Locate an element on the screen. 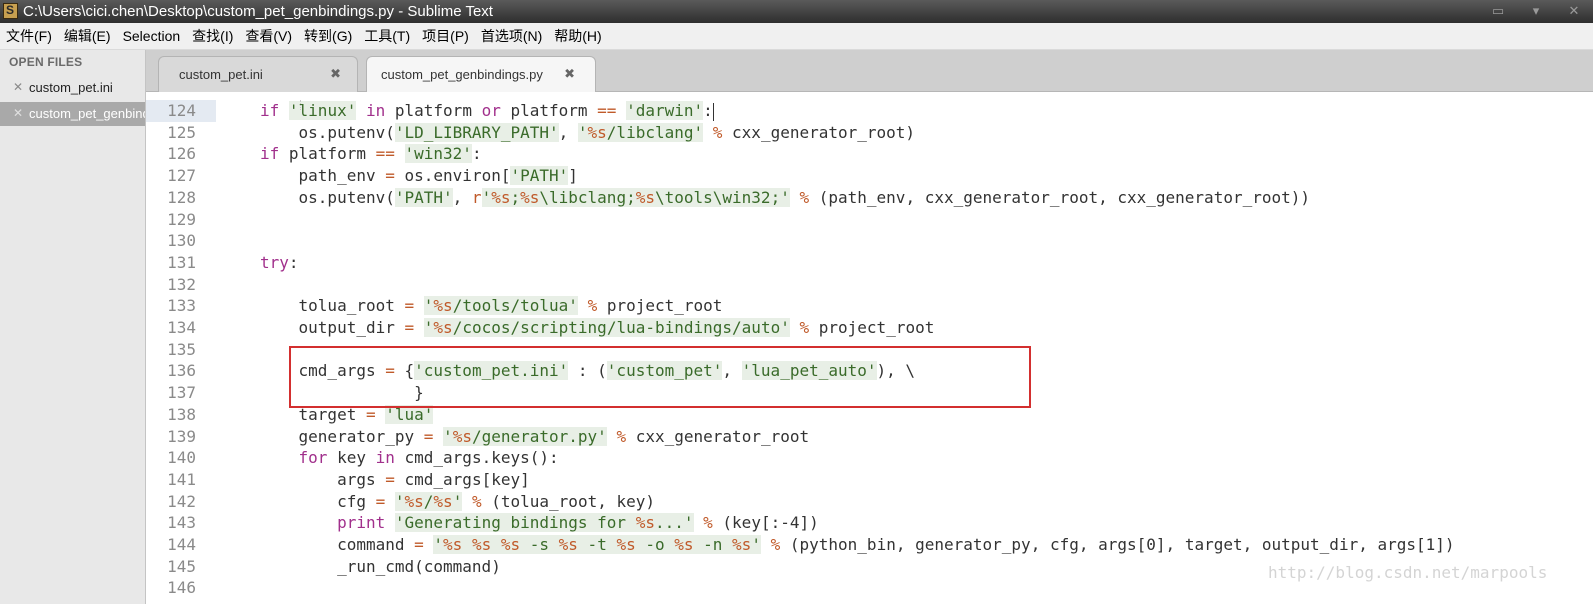  sidebar-file-label: custom_pet_genbindings.py is located at coordinates (87, 113).